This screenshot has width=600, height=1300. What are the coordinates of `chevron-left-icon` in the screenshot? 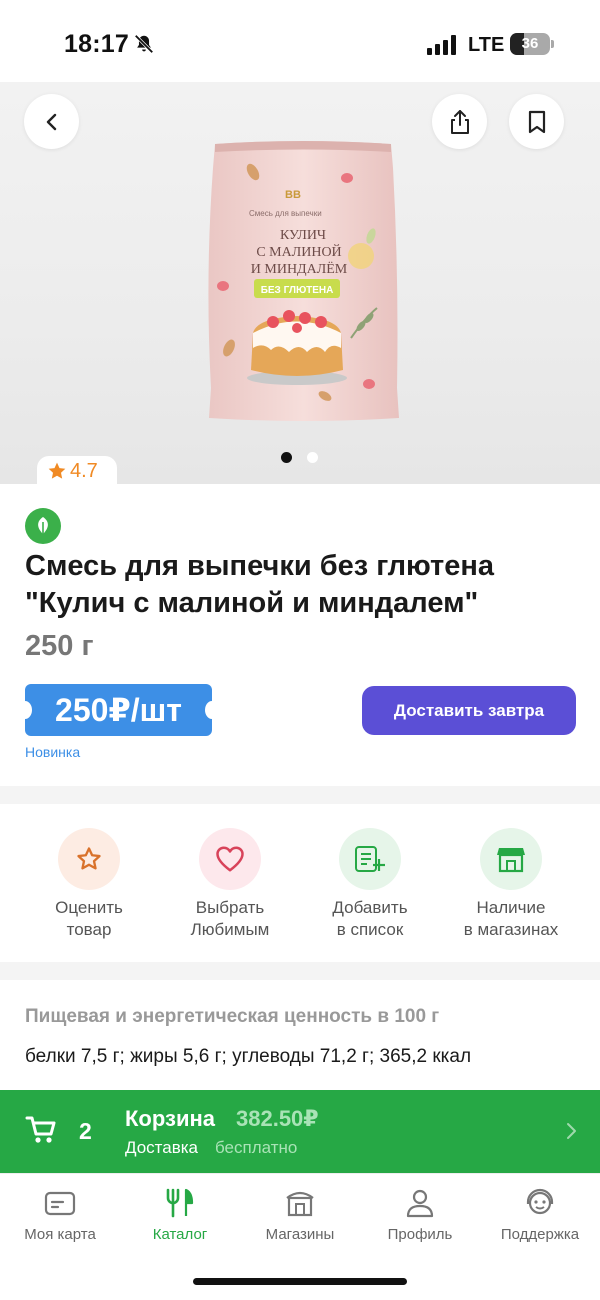 It's located at (51, 121).